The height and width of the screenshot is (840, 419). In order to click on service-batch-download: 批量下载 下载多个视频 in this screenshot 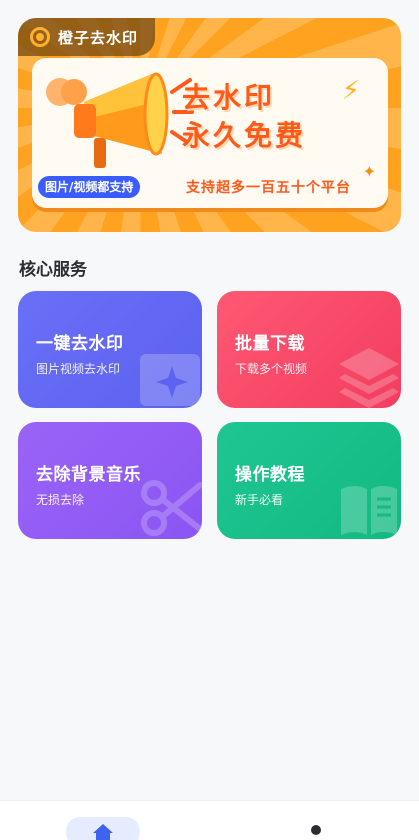, I will do `click(309, 349)`.